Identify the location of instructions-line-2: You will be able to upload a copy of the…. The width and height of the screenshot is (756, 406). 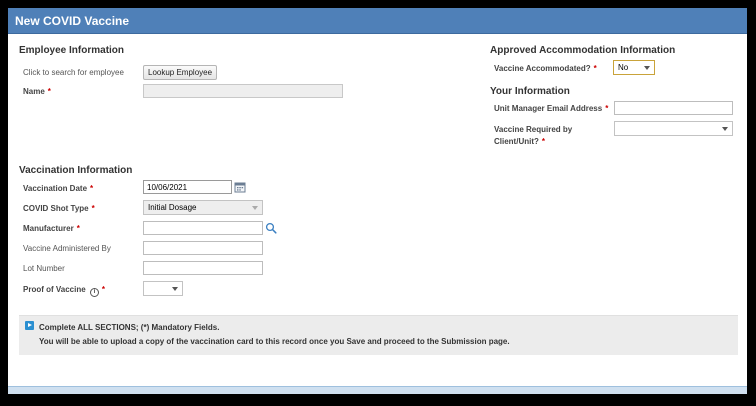
(274, 341).